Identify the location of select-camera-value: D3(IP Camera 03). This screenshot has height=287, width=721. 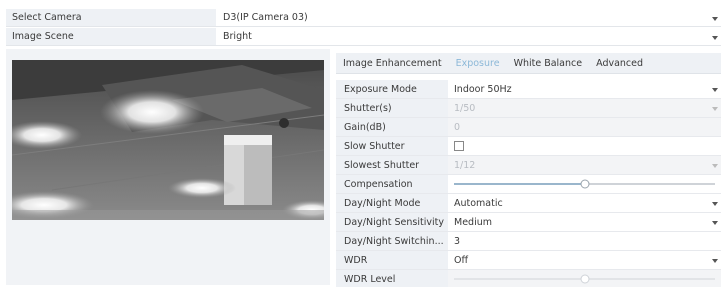
(265, 17).